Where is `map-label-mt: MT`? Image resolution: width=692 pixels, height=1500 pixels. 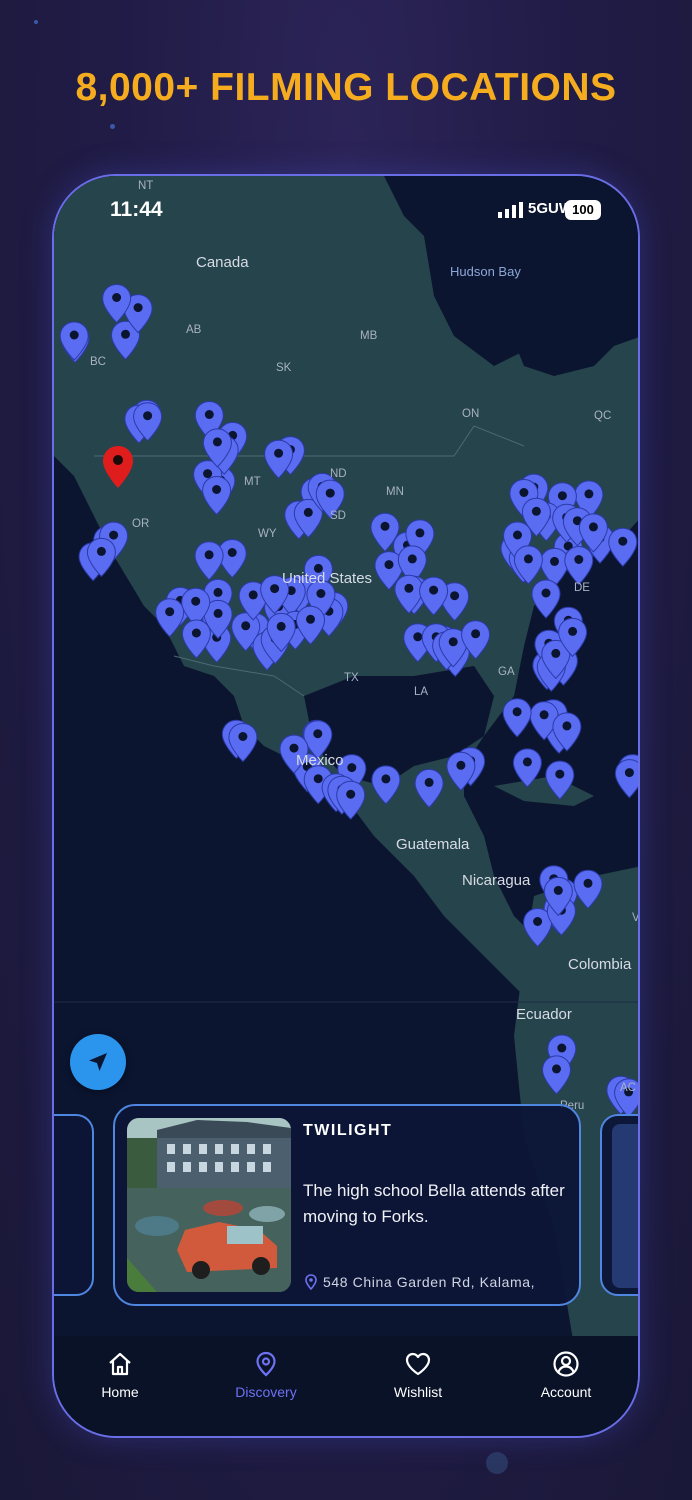
map-label-mt: MT is located at coordinates (252, 482).